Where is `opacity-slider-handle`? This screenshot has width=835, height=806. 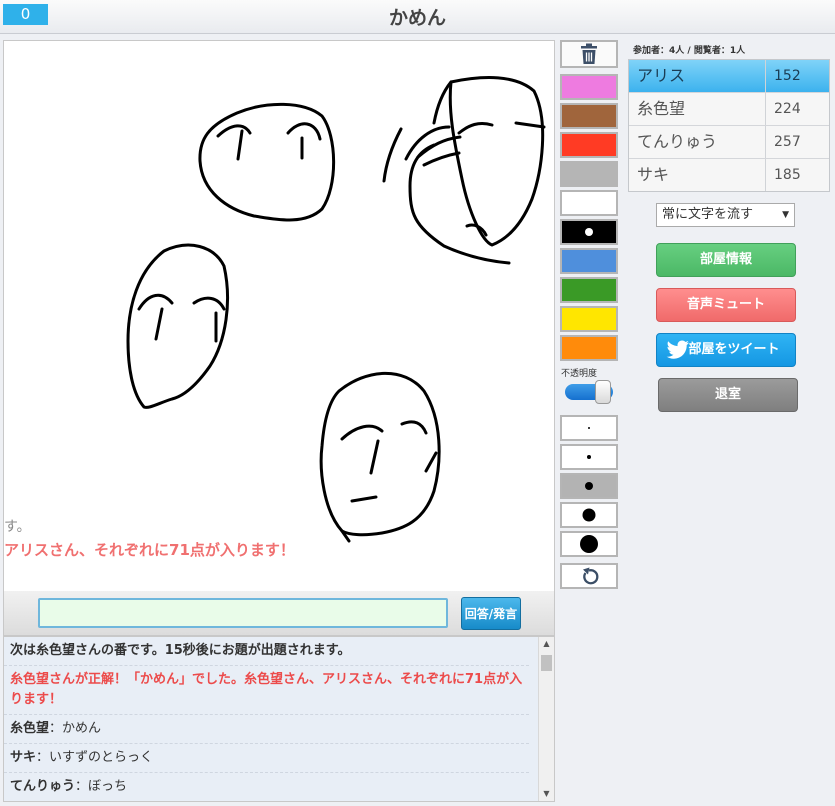 opacity-slider-handle is located at coordinates (603, 392).